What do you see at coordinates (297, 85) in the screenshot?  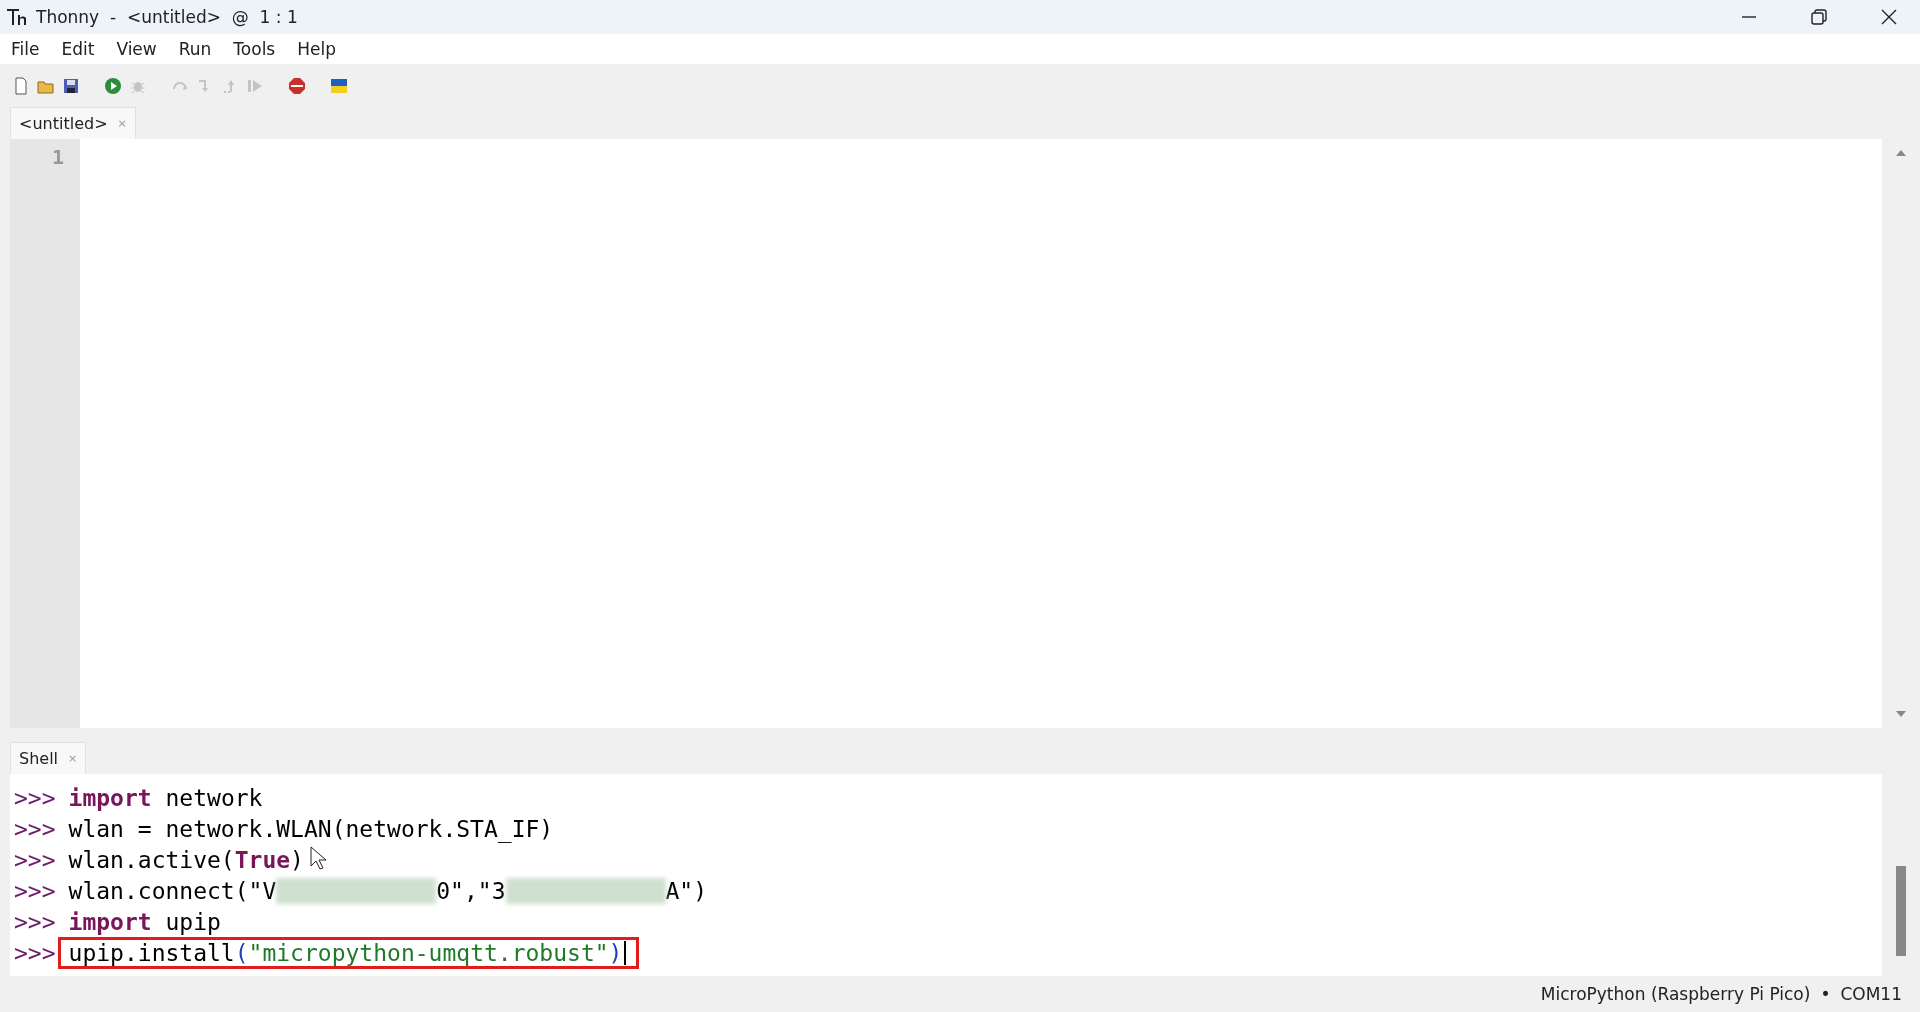 I see `stop-icon` at bounding box center [297, 85].